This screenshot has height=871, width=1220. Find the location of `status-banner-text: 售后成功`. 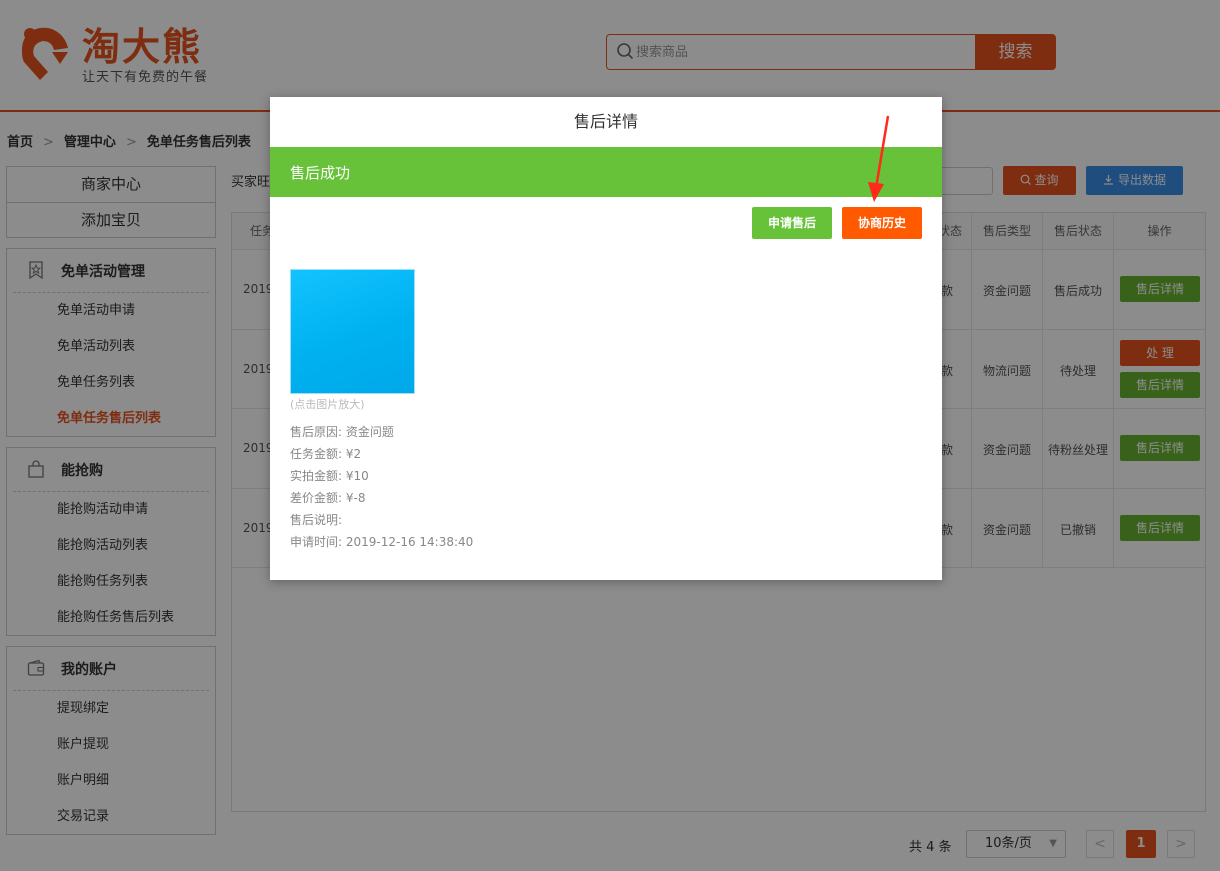

status-banner-text: 售后成功 is located at coordinates (320, 173).